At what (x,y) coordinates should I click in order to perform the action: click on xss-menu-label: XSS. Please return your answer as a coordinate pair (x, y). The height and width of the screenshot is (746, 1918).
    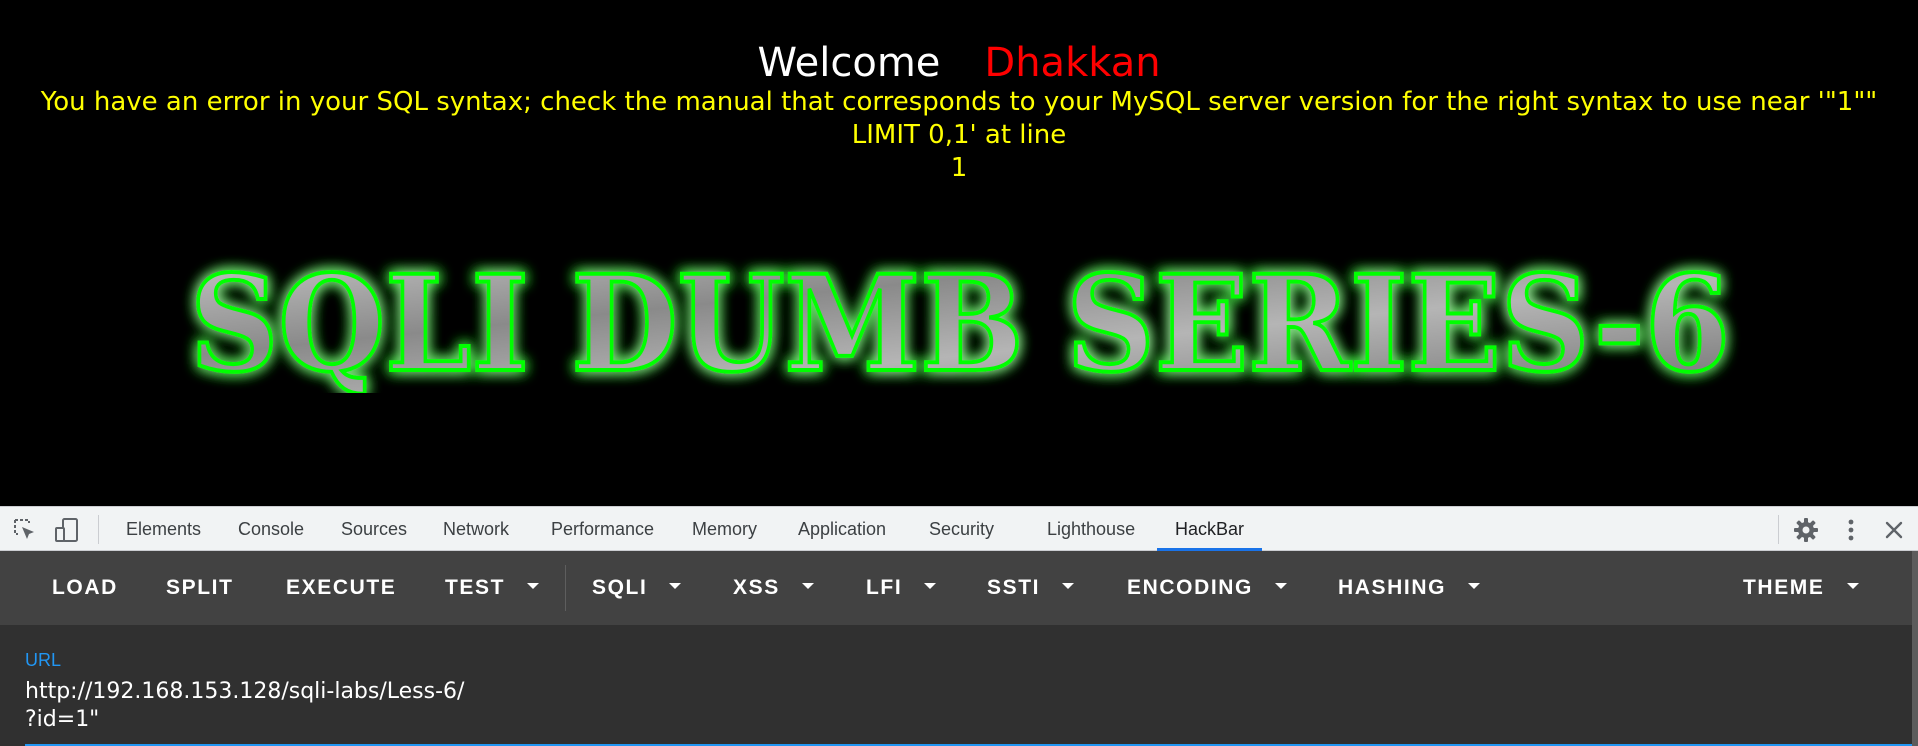
    Looking at the image, I should click on (756, 587).